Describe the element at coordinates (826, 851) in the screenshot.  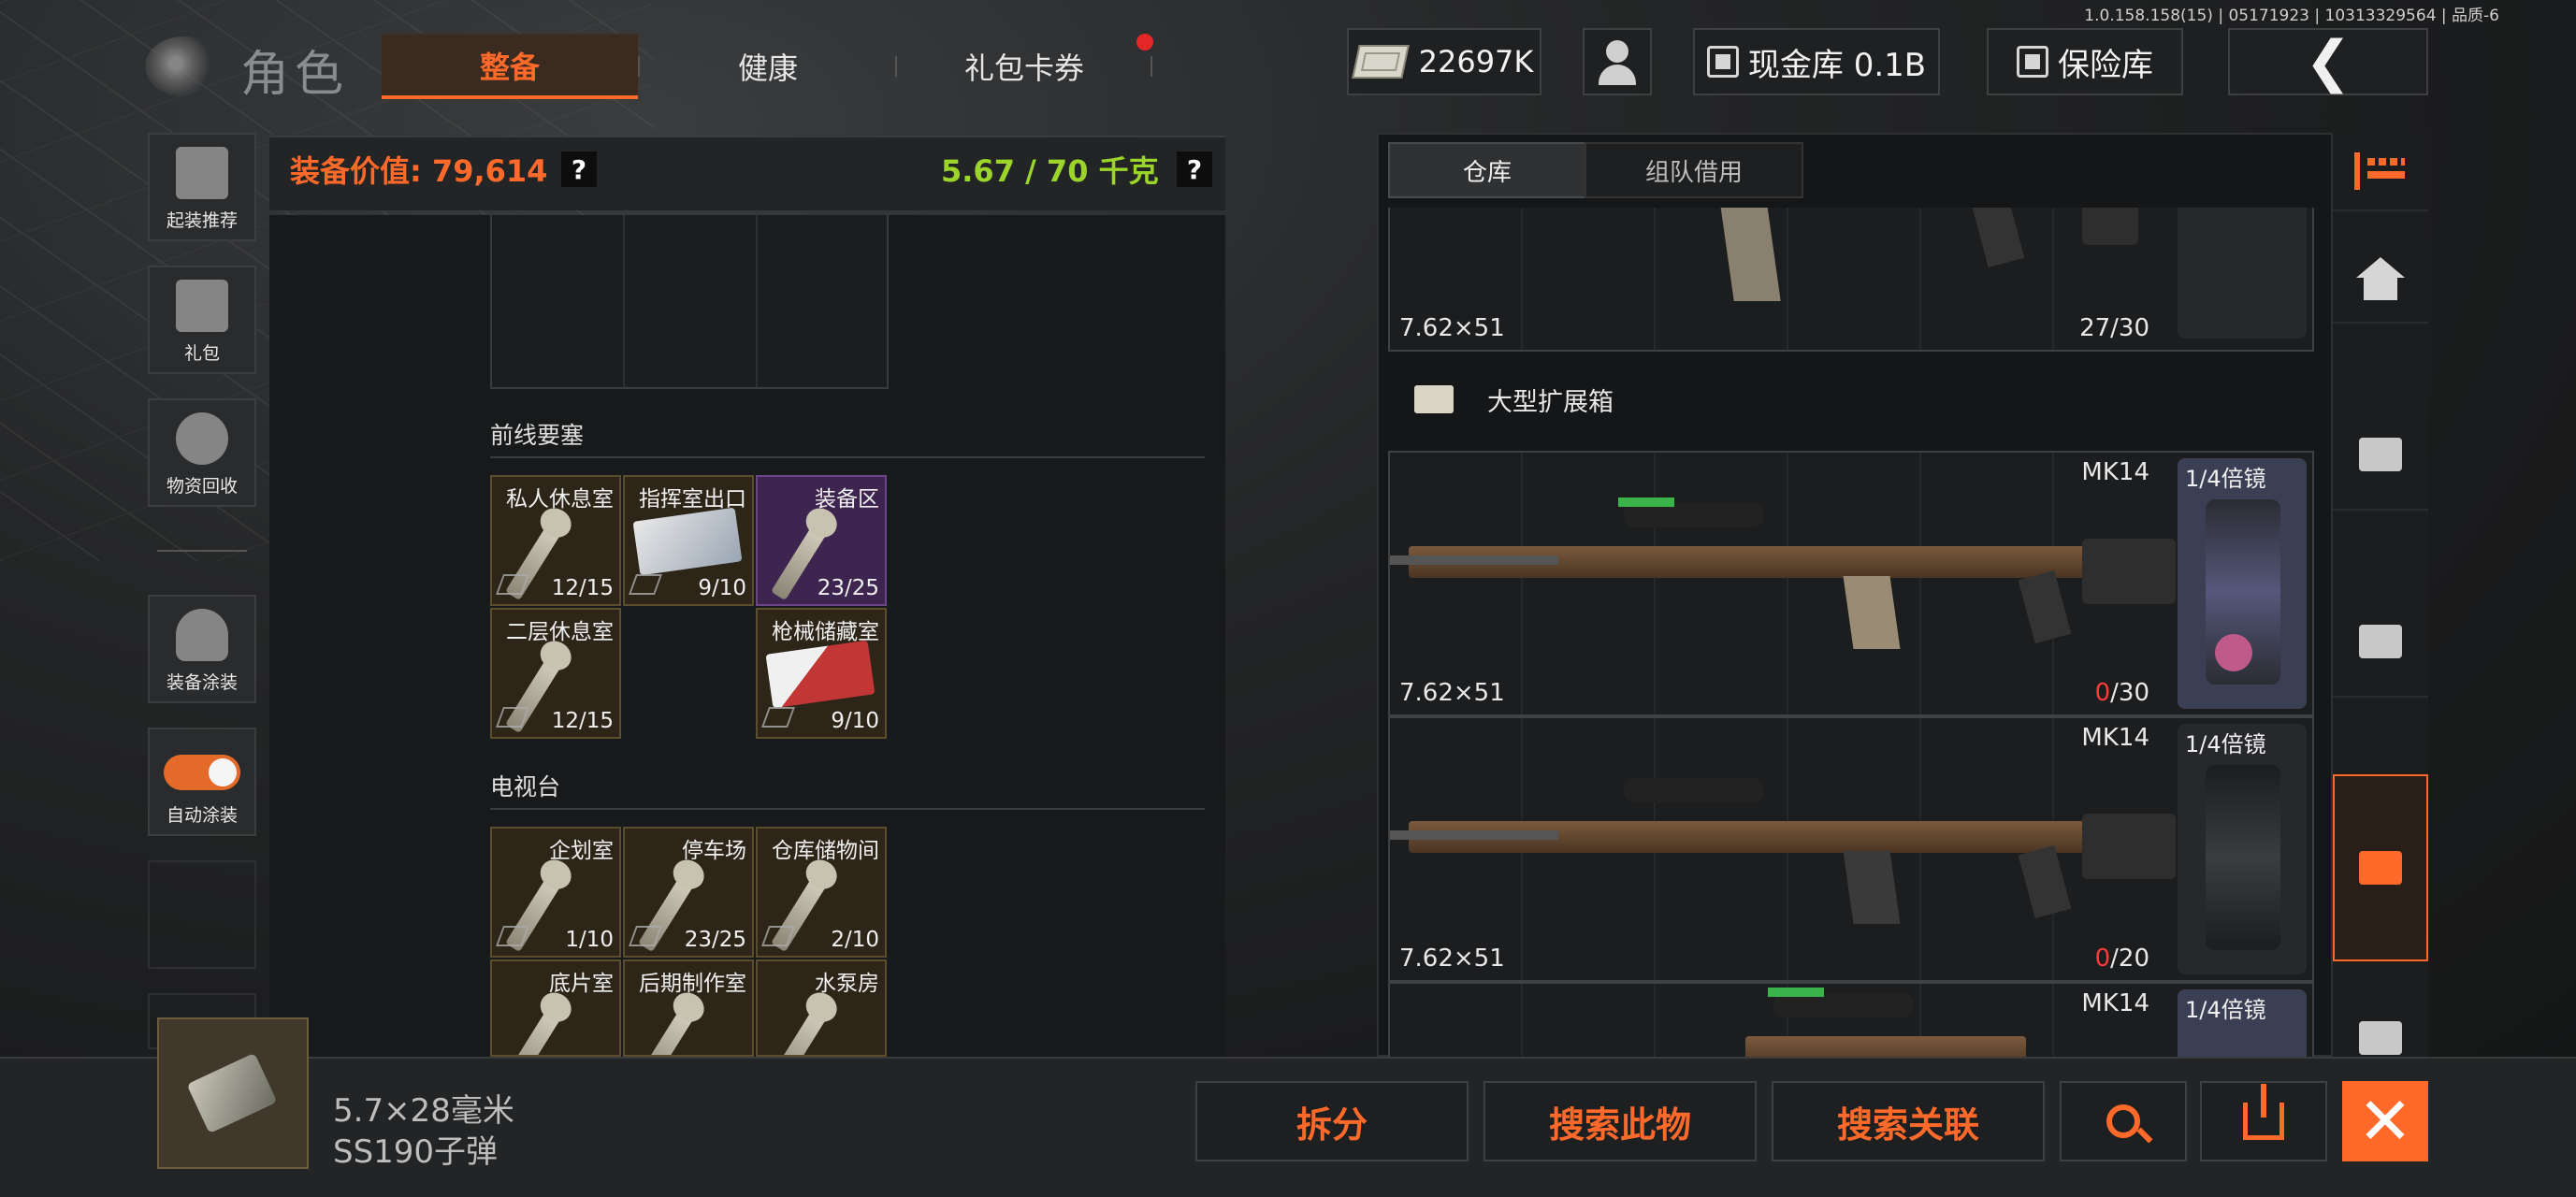
I see `slot-name: 仓库储物间` at that location.